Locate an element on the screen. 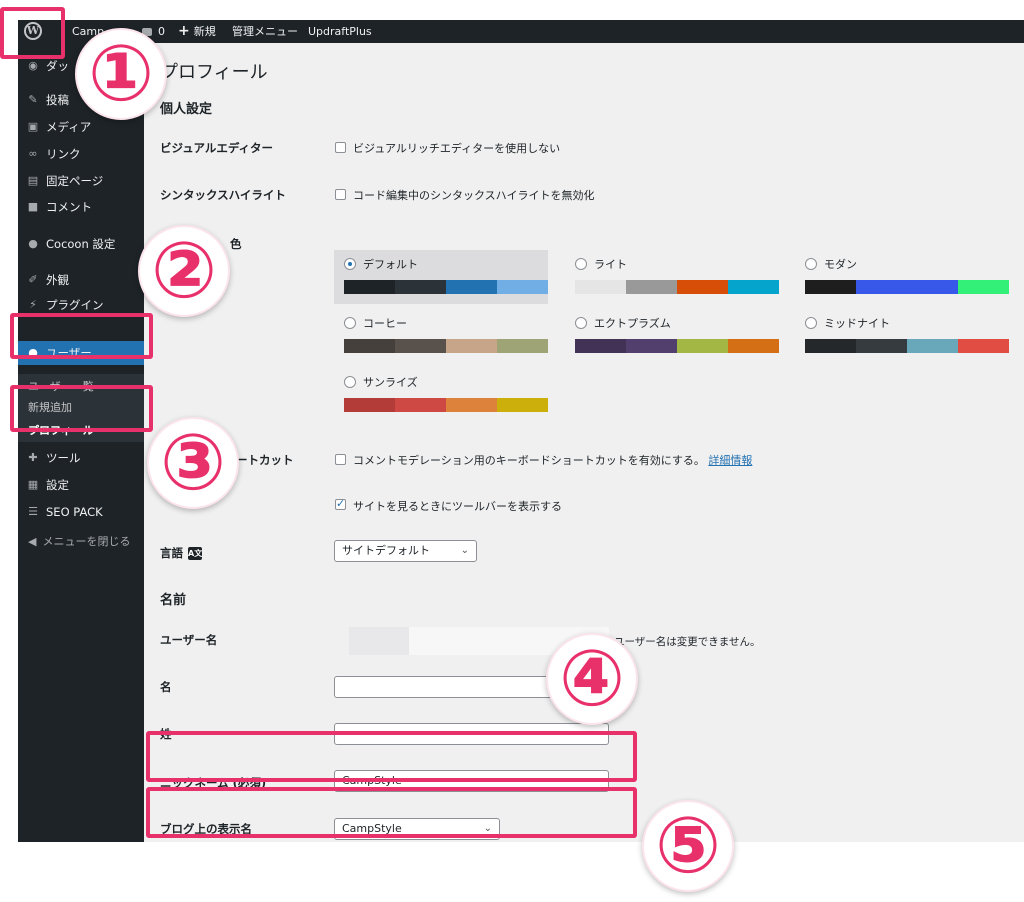 The height and width of the screenshot is (902, 1024). color-scheme-coffee: コーヒー is located at coordinates (441, 336).